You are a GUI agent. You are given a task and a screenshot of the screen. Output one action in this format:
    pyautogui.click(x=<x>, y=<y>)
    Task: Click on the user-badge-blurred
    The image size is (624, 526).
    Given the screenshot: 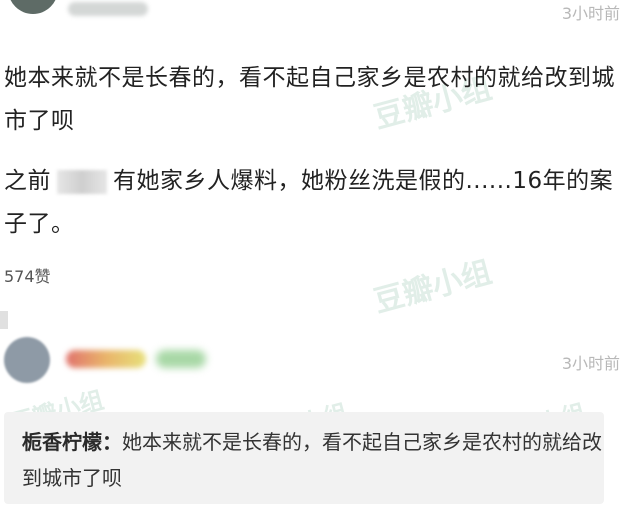 What is the action you would take?
    pyautogui.click(x=181, y=359)
    